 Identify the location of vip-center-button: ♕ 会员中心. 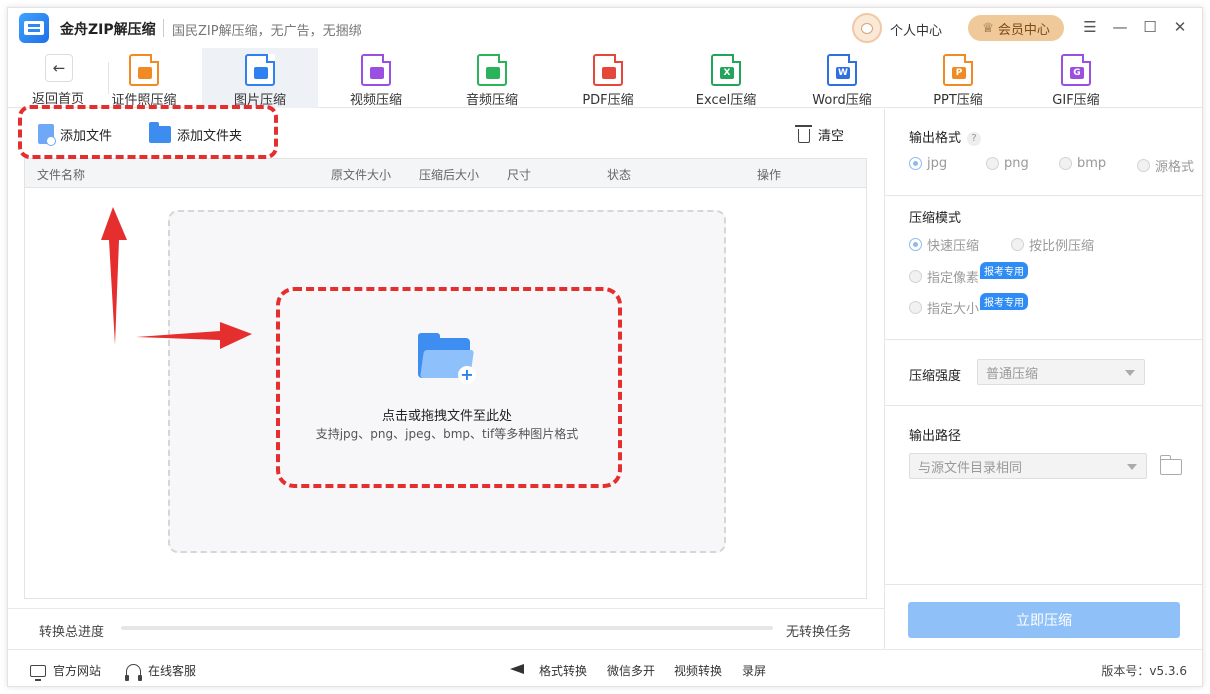
(1016, 28).